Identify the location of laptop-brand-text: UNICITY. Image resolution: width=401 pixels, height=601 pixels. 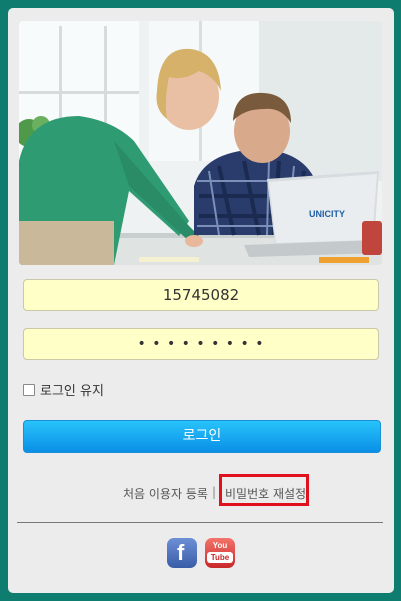
(327, 214).